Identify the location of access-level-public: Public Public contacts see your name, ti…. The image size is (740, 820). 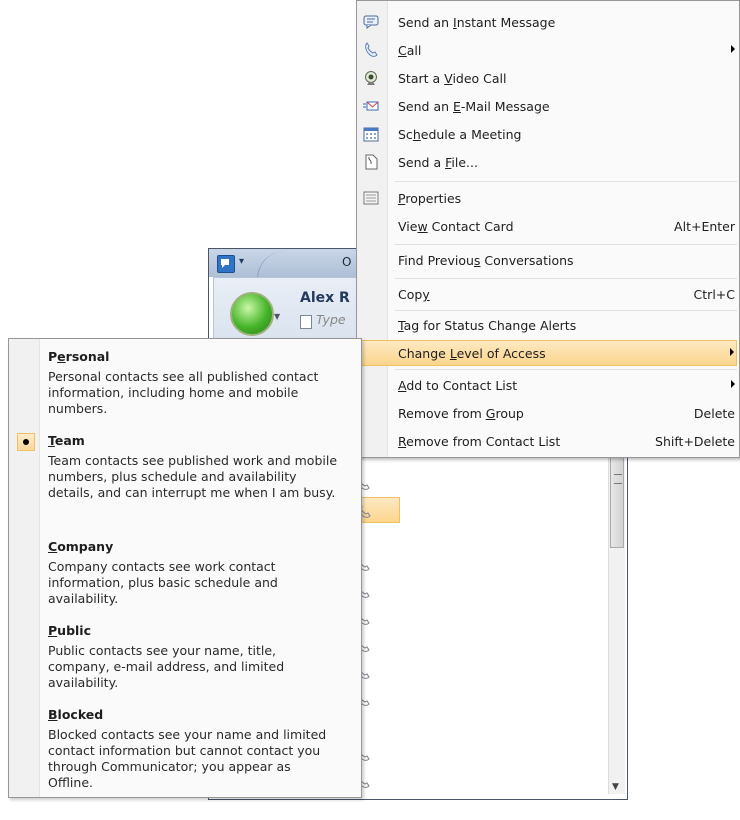
(186, 661).